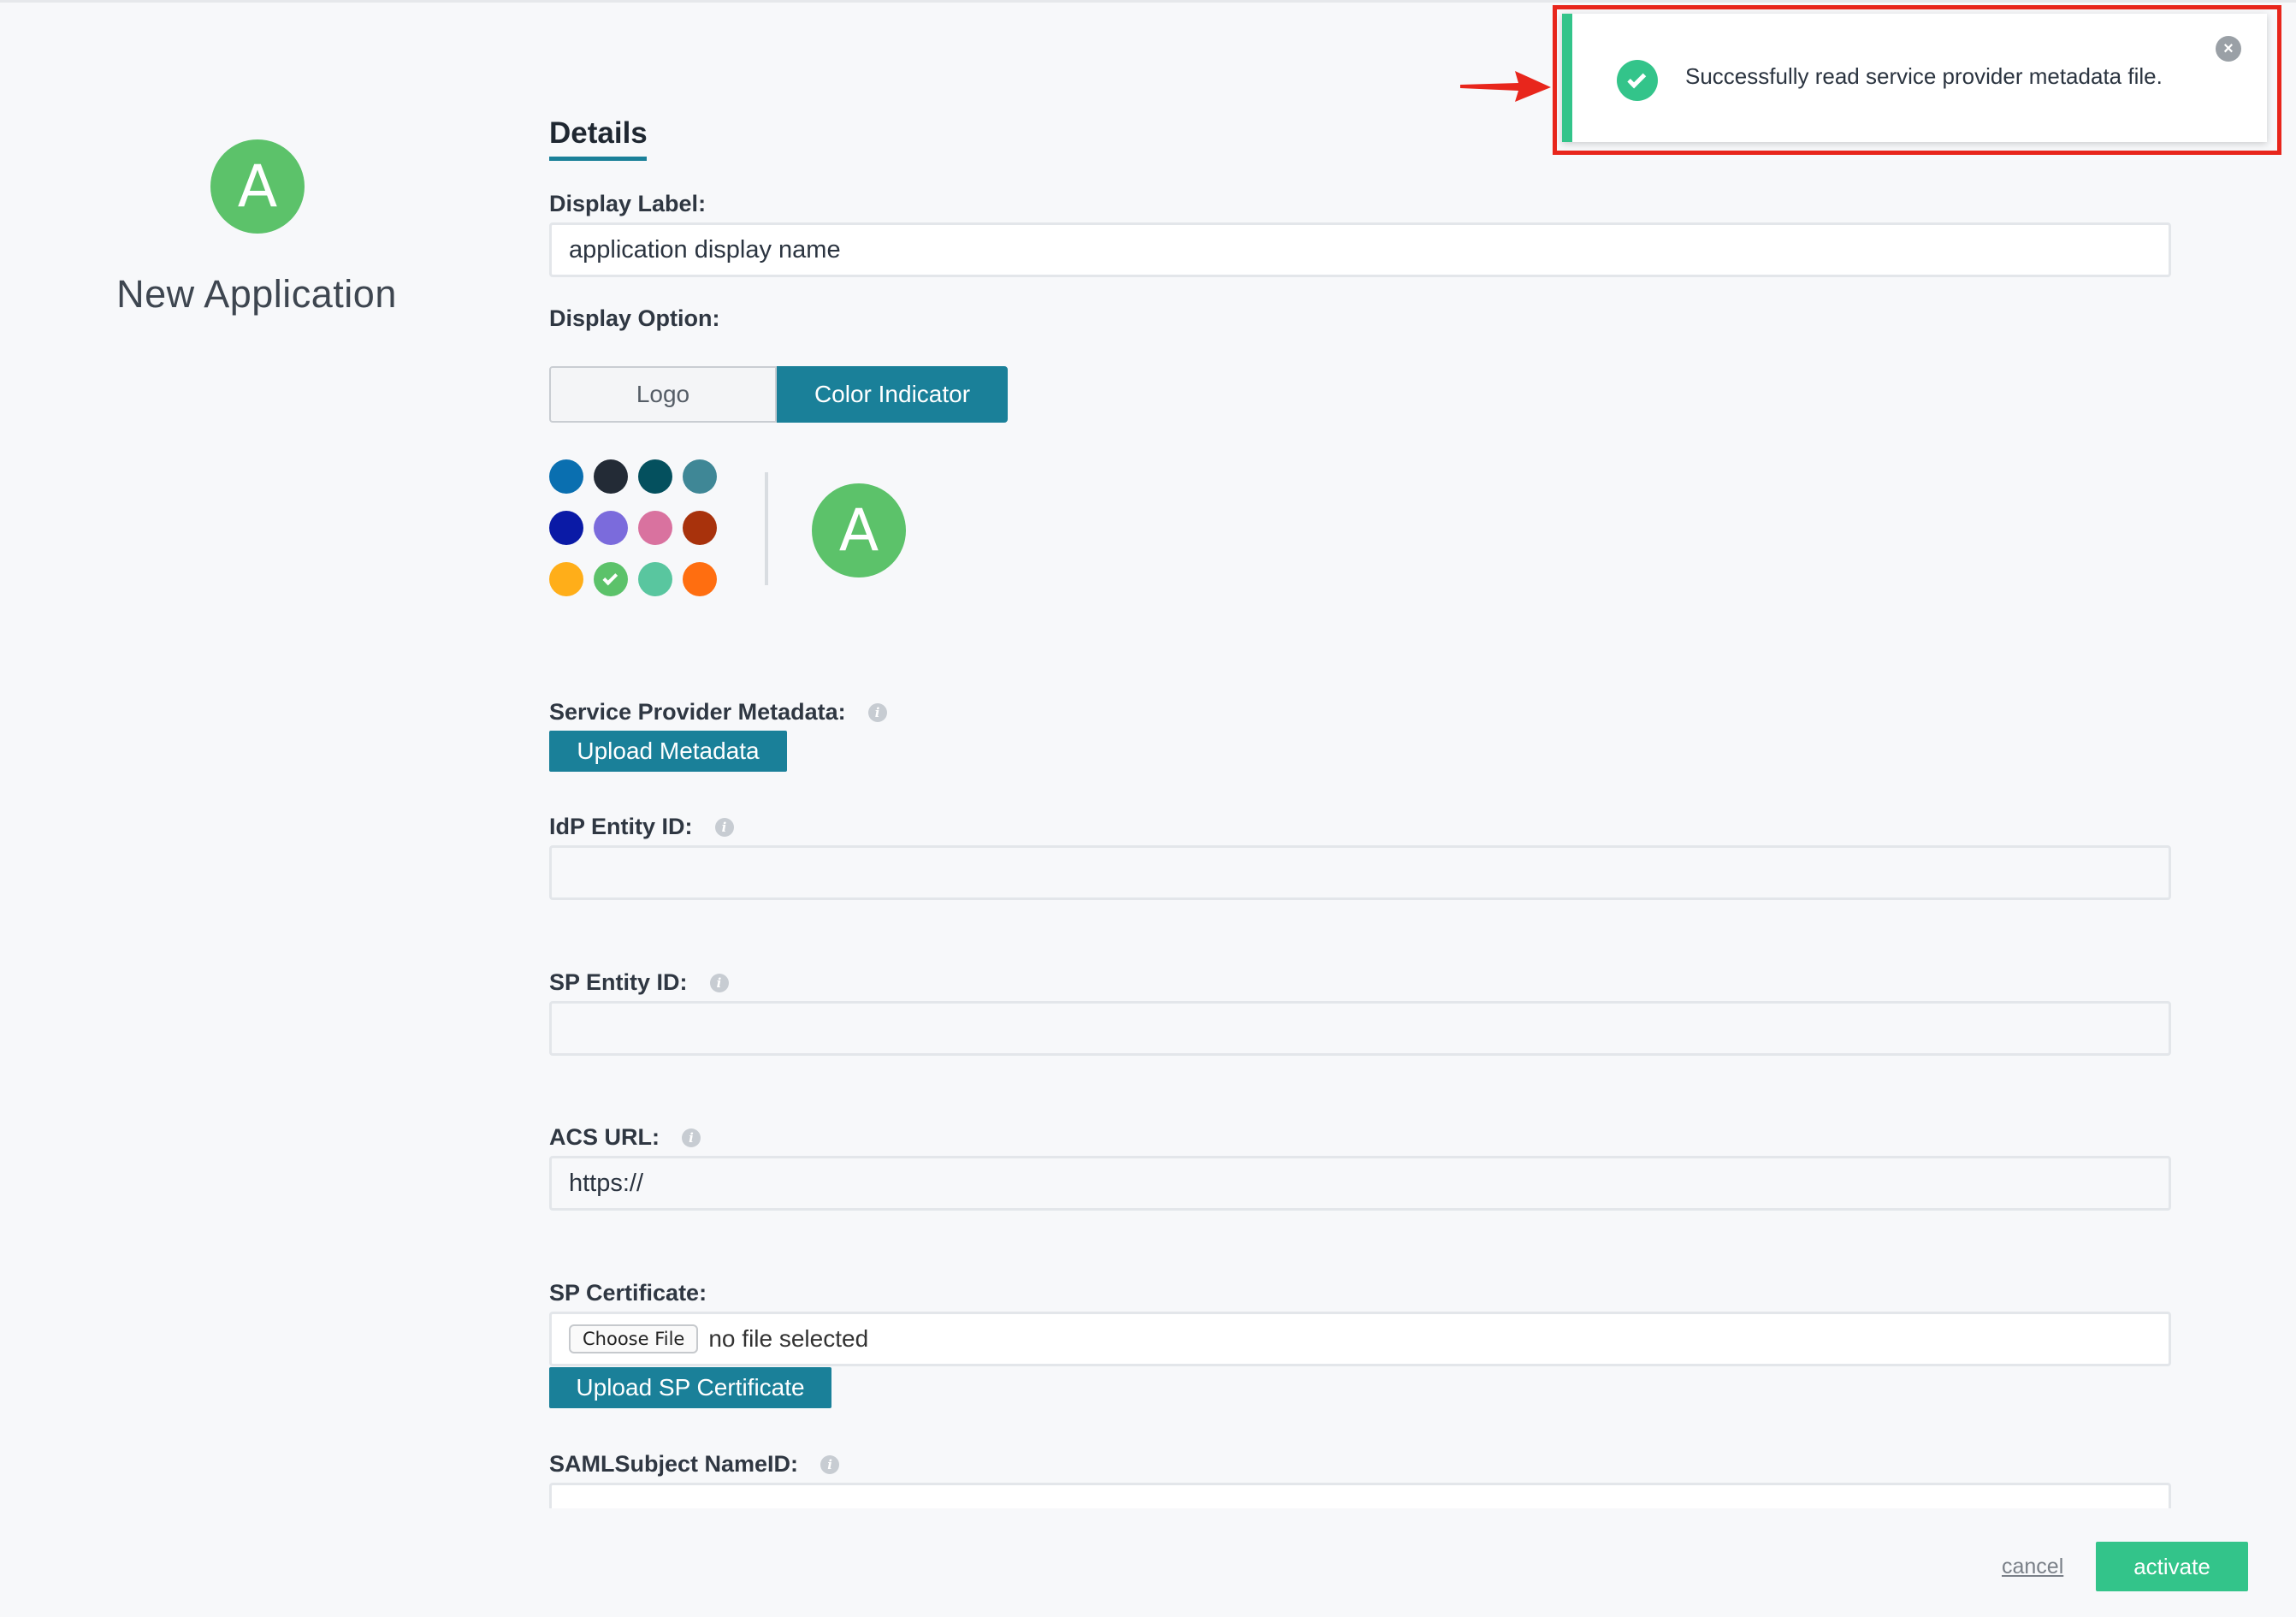  What do you see at coordinates (2033, 1567) in the screenshot?
I see `cancel-link: cancel` at bounding box center [2033, 1567].